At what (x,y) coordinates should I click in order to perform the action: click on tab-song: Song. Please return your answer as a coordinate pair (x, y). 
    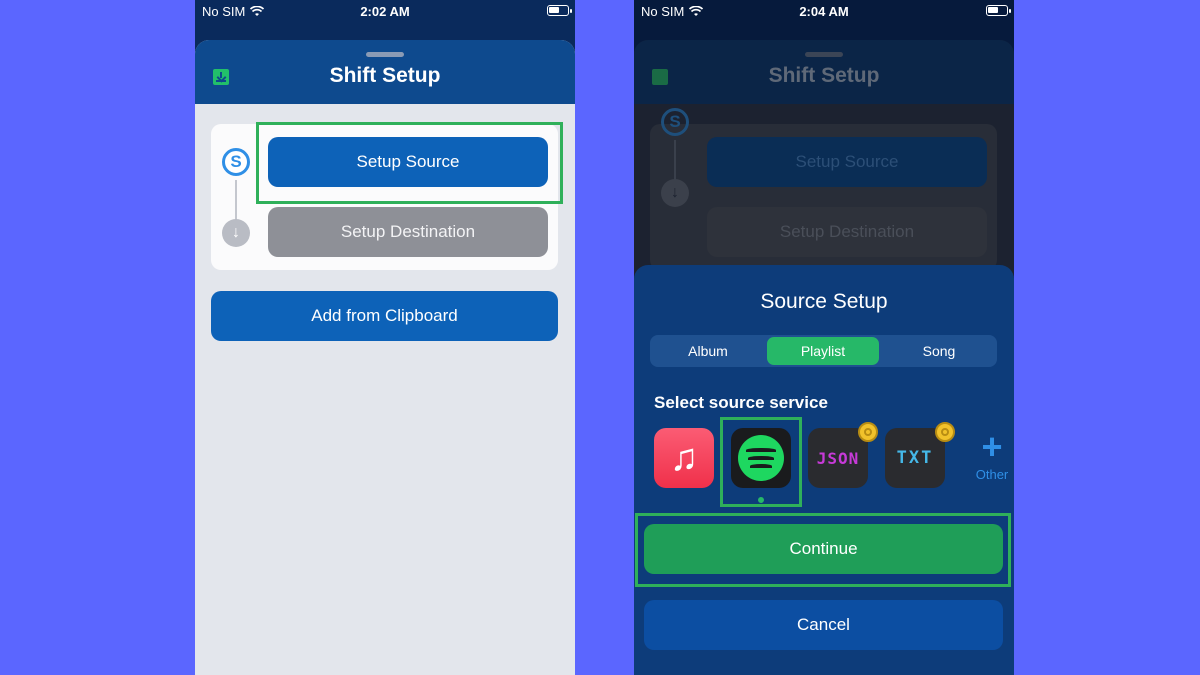
    Looking at the image, I should click on (939, 351).